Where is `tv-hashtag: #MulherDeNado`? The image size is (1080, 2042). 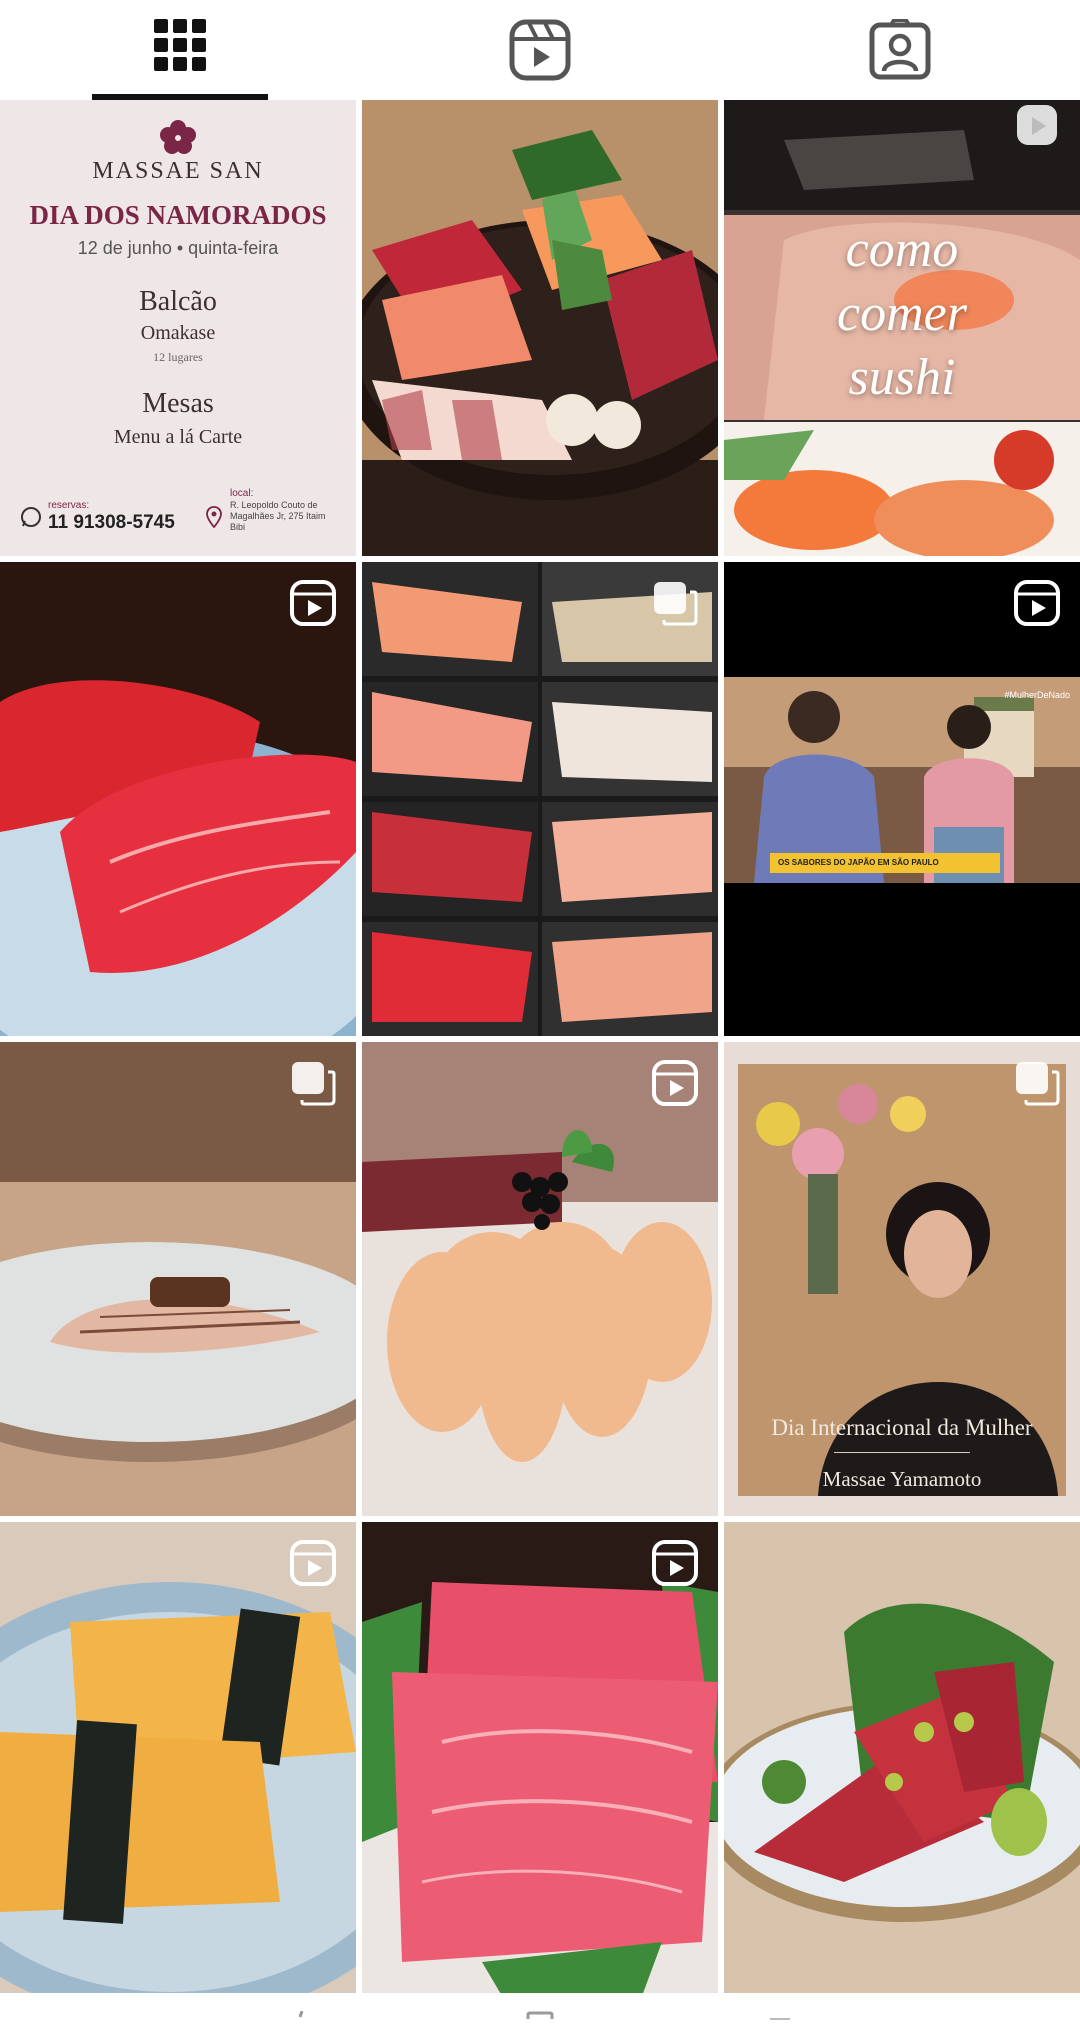
tv-hashtag: #MulherDeNado is located at coordinates (1037, 695).